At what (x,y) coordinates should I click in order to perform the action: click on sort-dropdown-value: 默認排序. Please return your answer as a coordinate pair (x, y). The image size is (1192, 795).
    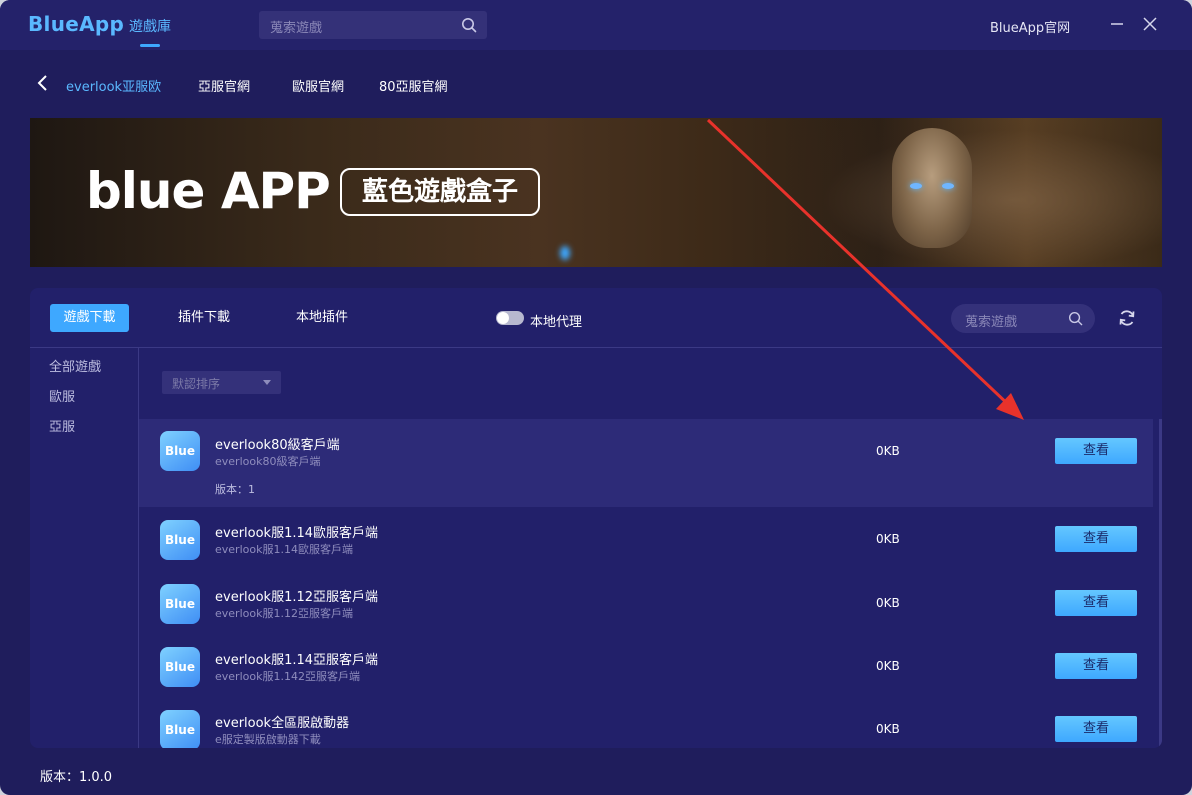
    Looking at the image, I should click on (196, 384).